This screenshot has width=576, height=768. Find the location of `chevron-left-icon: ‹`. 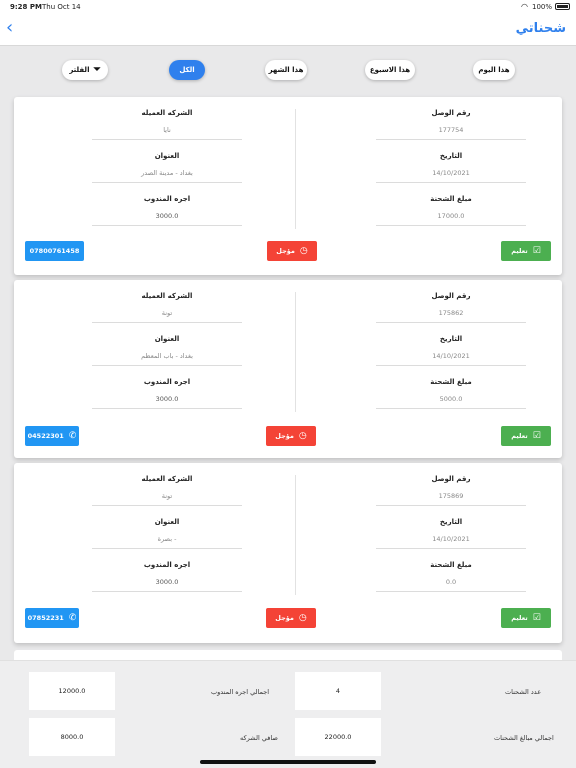

chevron-left-icon: ‹ is located at coordinates (9, 28).